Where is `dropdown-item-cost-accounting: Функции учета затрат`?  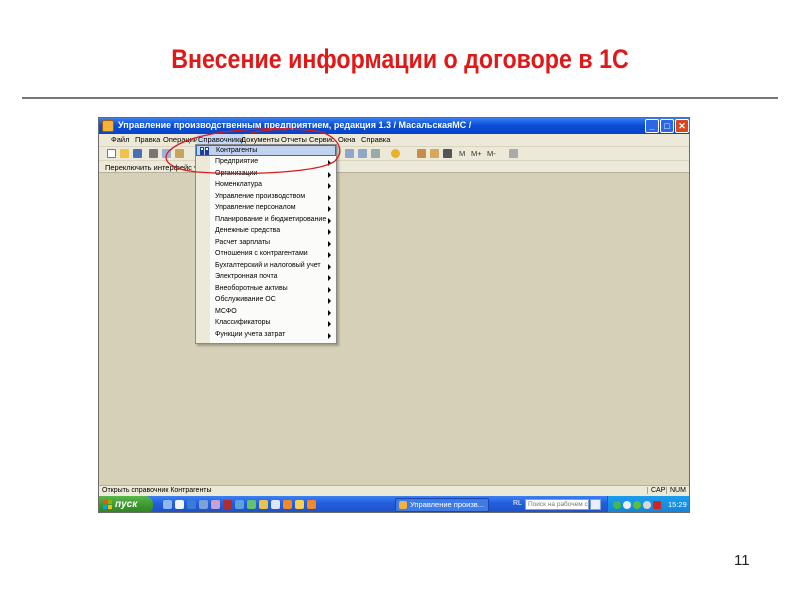
dropdown-item-cost-accounting: Функции учета затрат is located at coordinates (266, 335).